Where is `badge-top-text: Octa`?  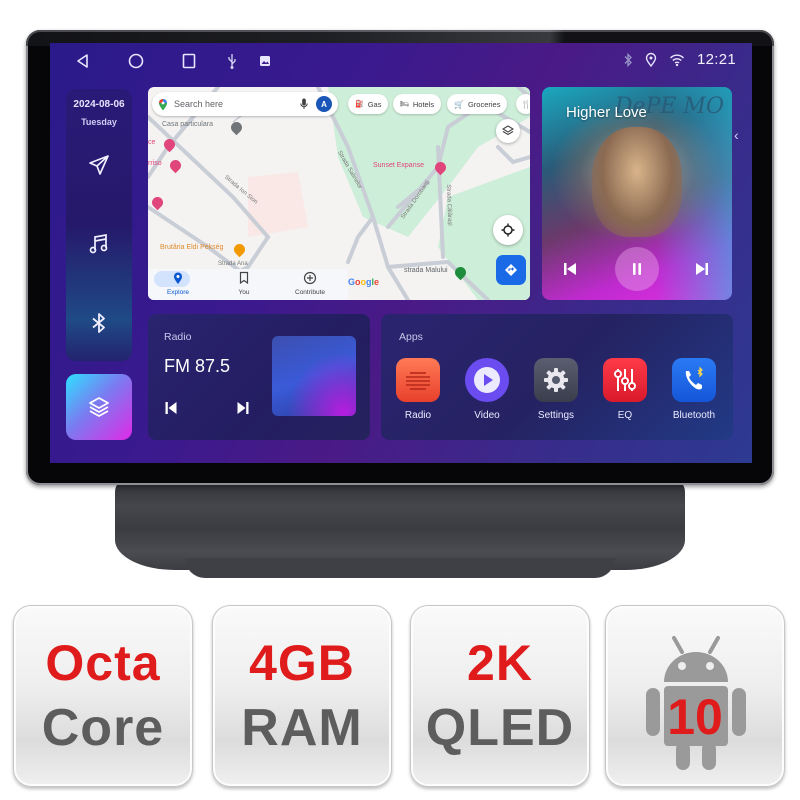
badge-top-text: Octa is located at coordinates (103, 663).